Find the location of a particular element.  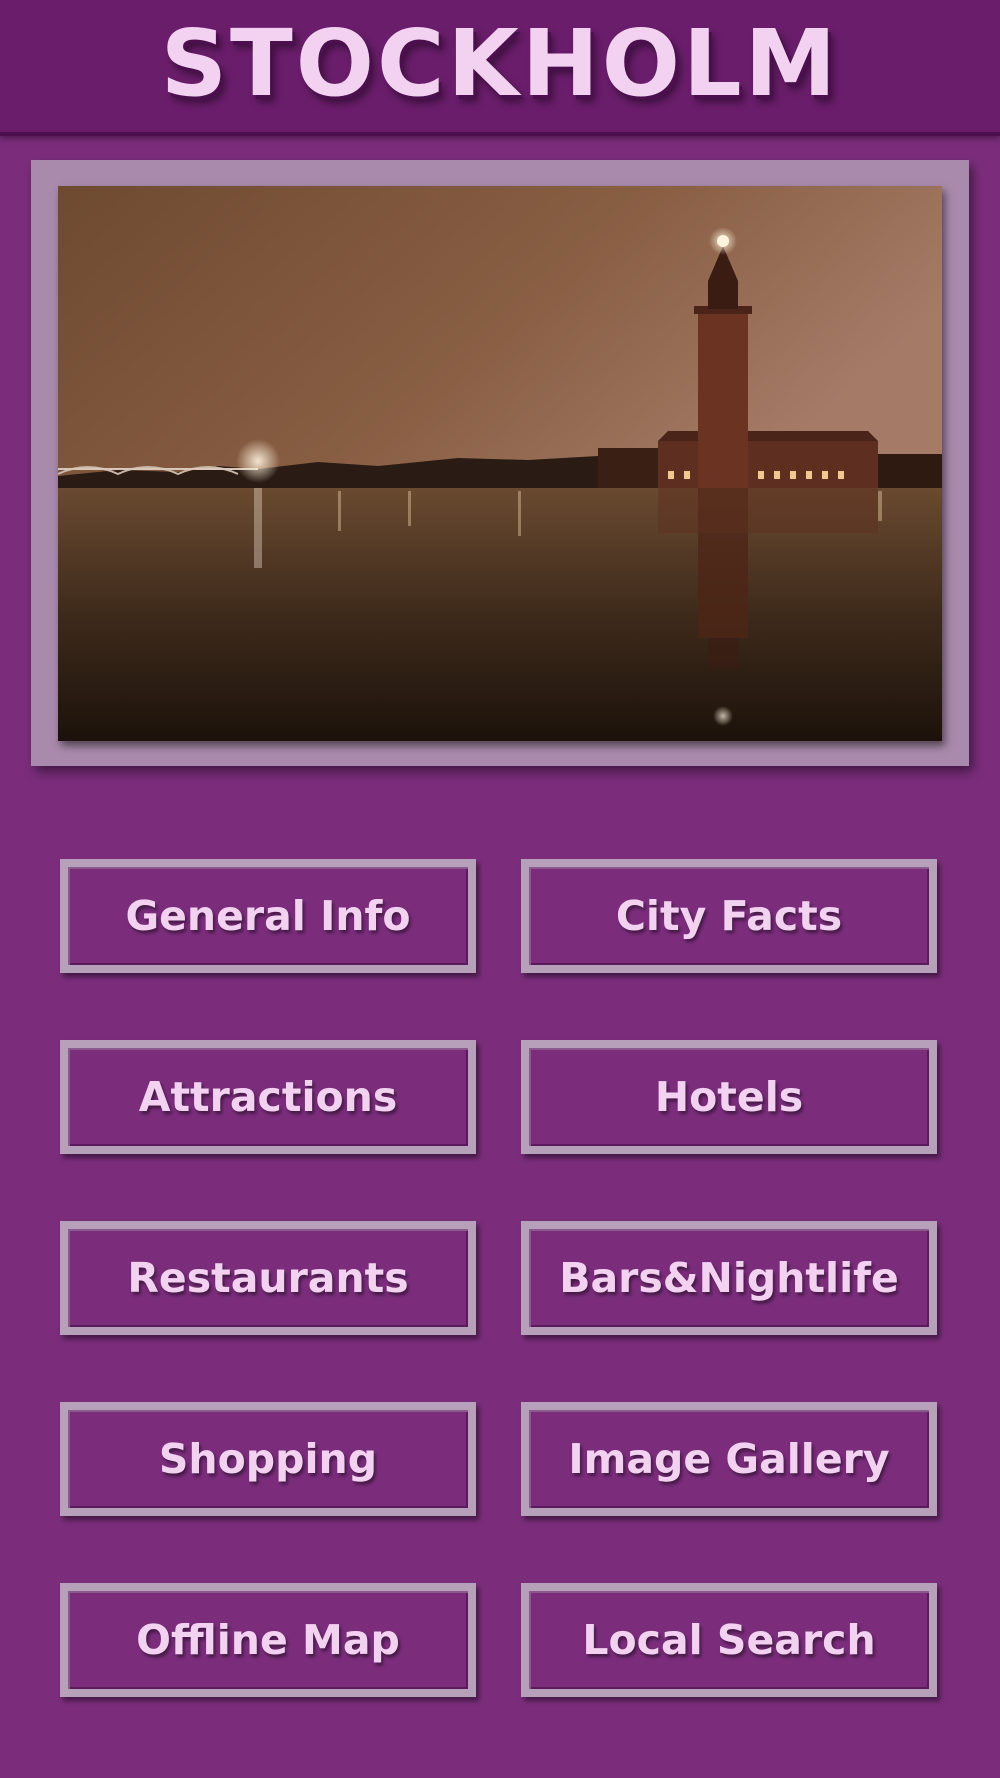

shopping-button: Shopping is located at coordinates (268, 1459).